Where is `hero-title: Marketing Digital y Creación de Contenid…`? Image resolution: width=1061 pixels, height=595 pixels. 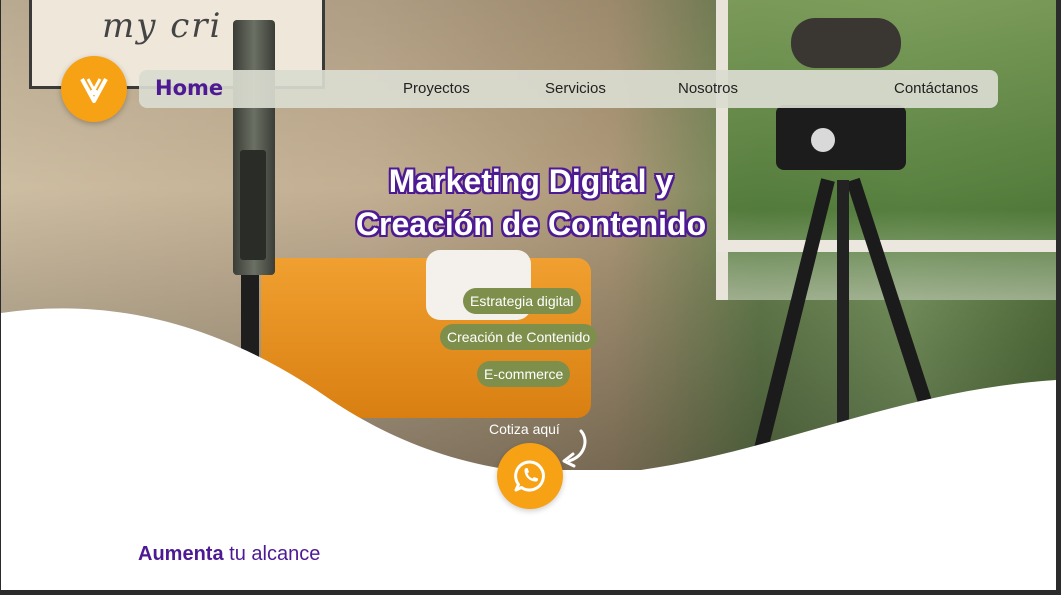 hero-title: Marketing Digital y Creación de Contenid… is located at coordinates (531, 203).